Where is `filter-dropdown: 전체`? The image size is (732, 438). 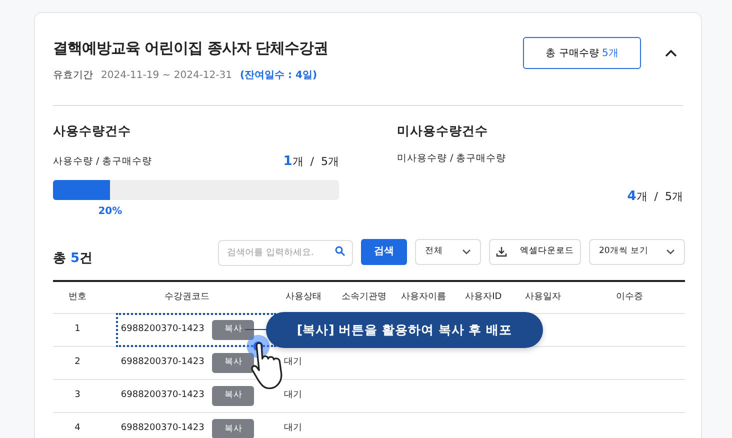 filter-dropdown: 전체 is located at coordinates (448, 251).